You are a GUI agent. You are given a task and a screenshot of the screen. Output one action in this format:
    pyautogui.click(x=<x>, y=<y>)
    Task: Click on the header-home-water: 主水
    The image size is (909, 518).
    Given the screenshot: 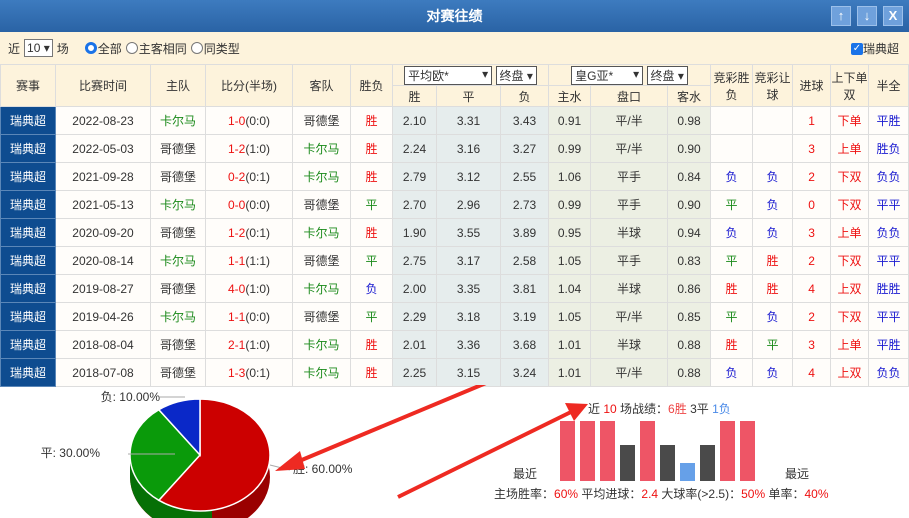 What is the action you would take?
    pyautogui.click(x=570, y=96)
    